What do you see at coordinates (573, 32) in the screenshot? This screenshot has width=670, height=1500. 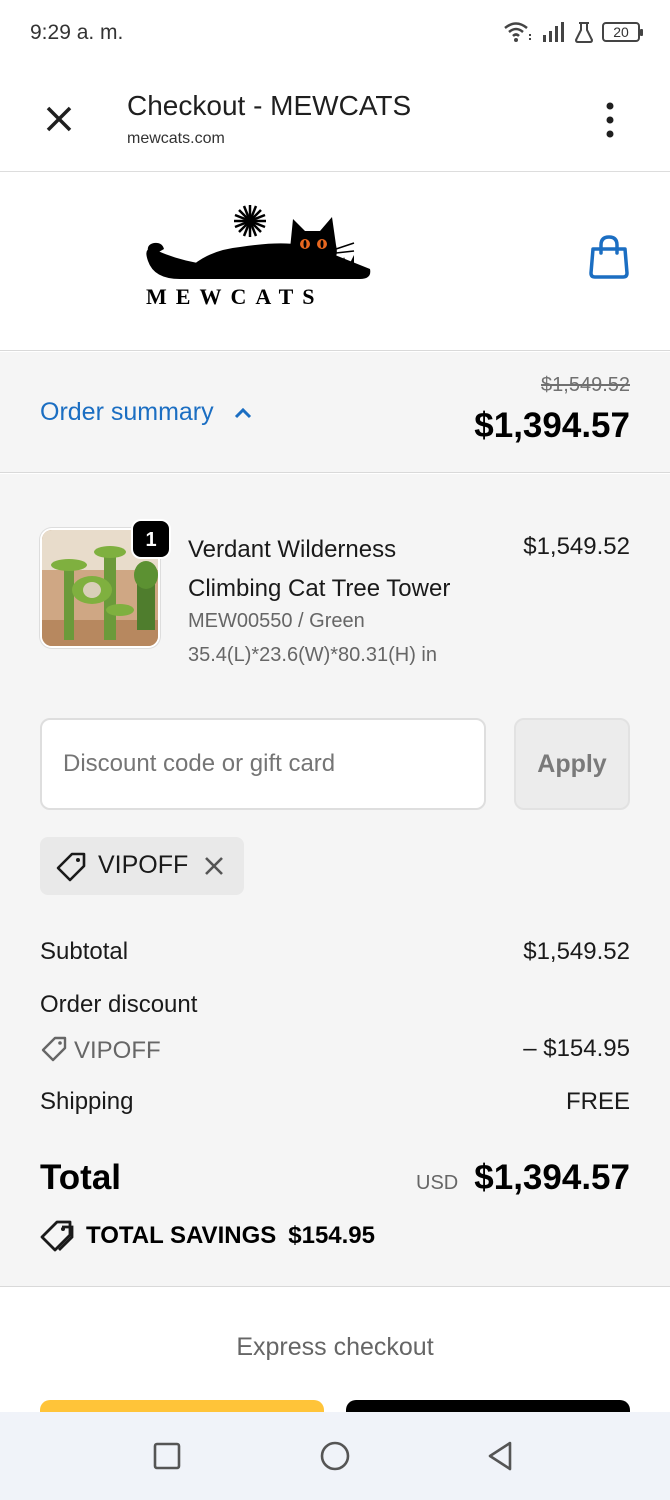 I see `status-icons: 20` at bounding box center [573, 32].